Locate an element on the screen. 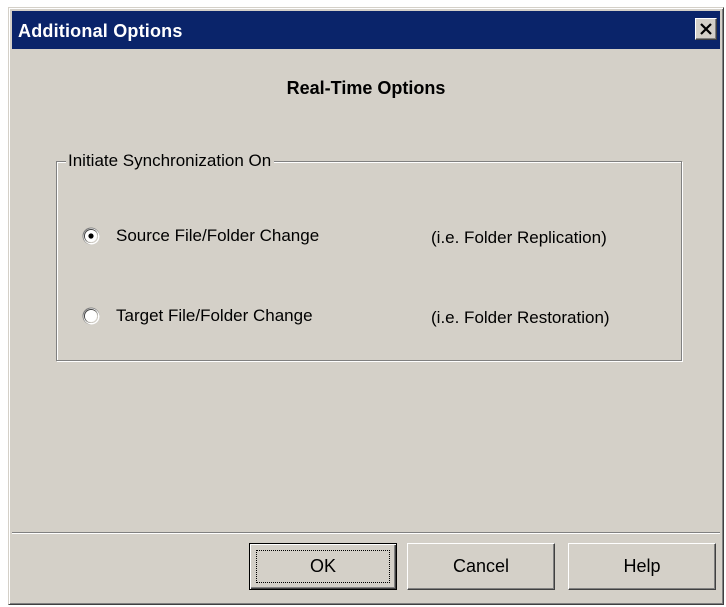 This screenshot has height=607, width=726. ok-button: OK is located at coordinates (323, 566).